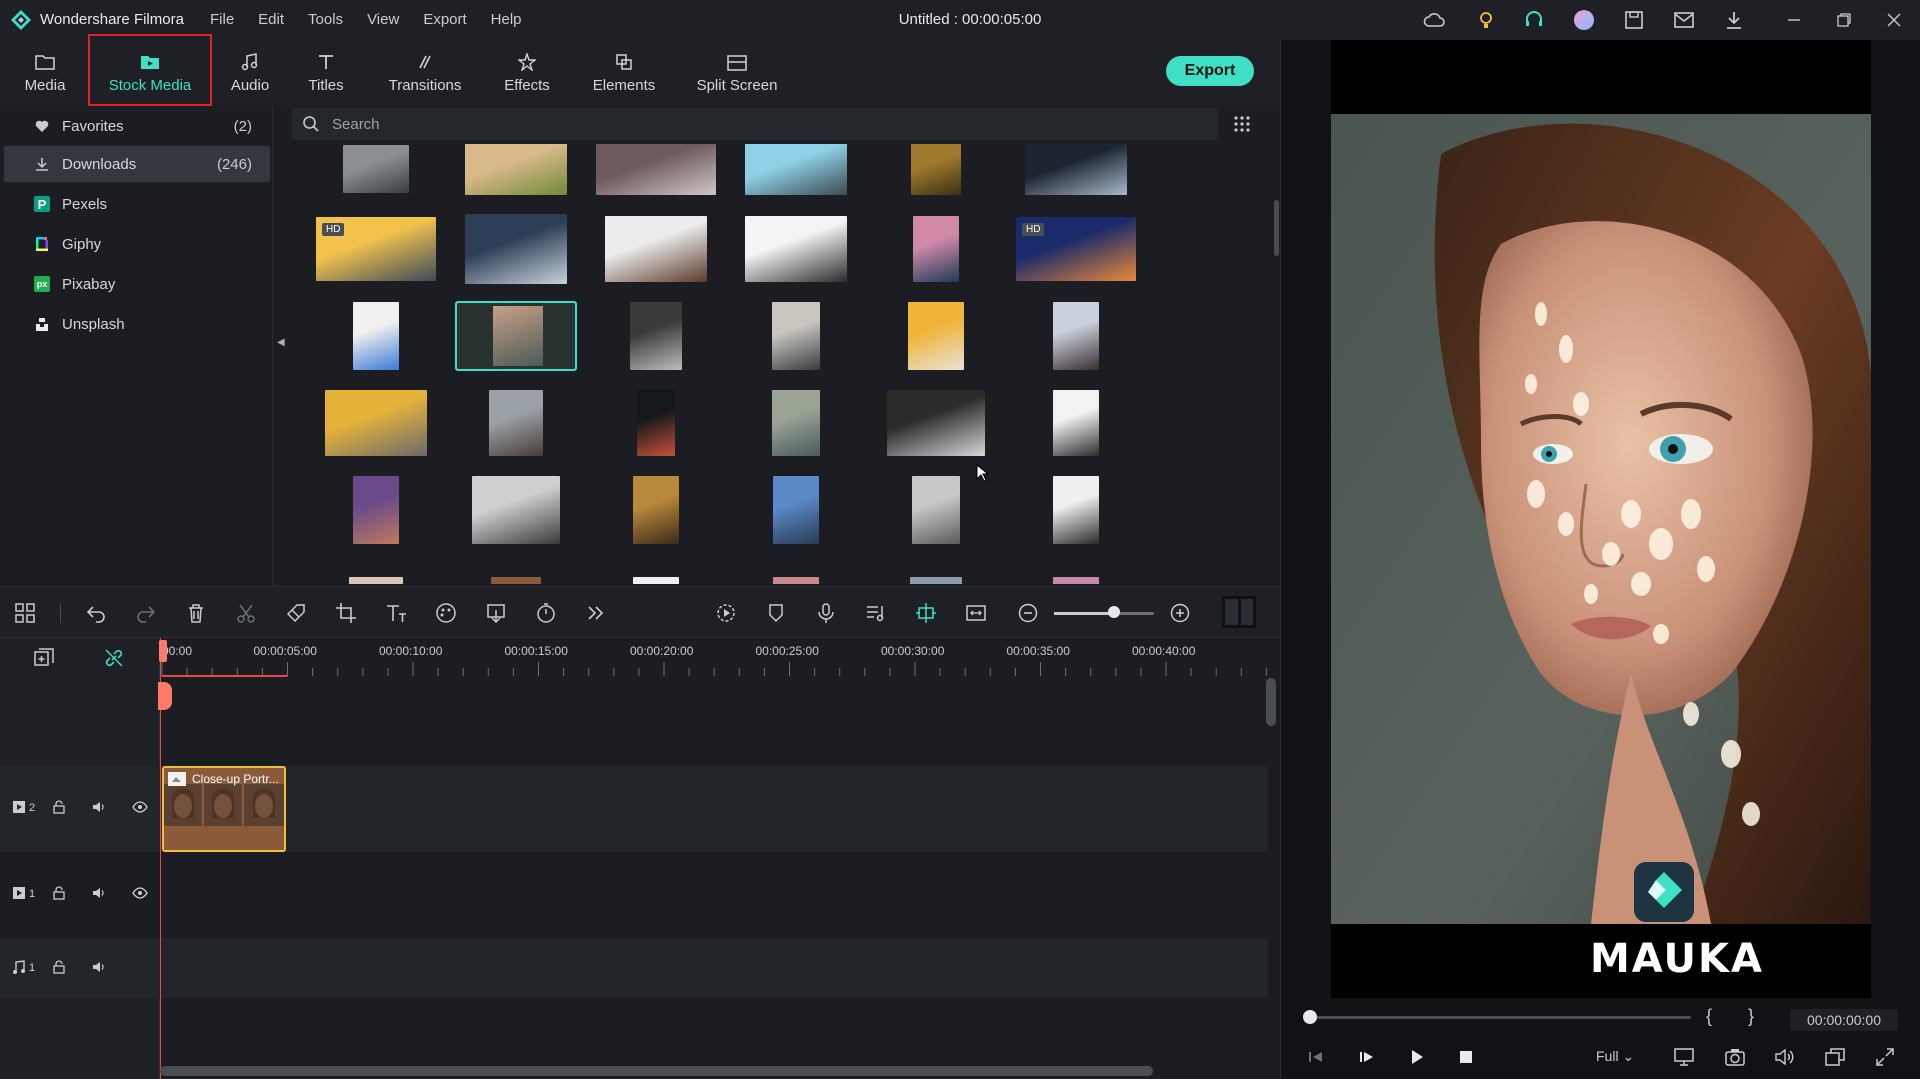  What do you see at coordinates (1751, 1016) in the screenshot?
I see `mark-out-button: }` at bounding box center [1751, 1016].